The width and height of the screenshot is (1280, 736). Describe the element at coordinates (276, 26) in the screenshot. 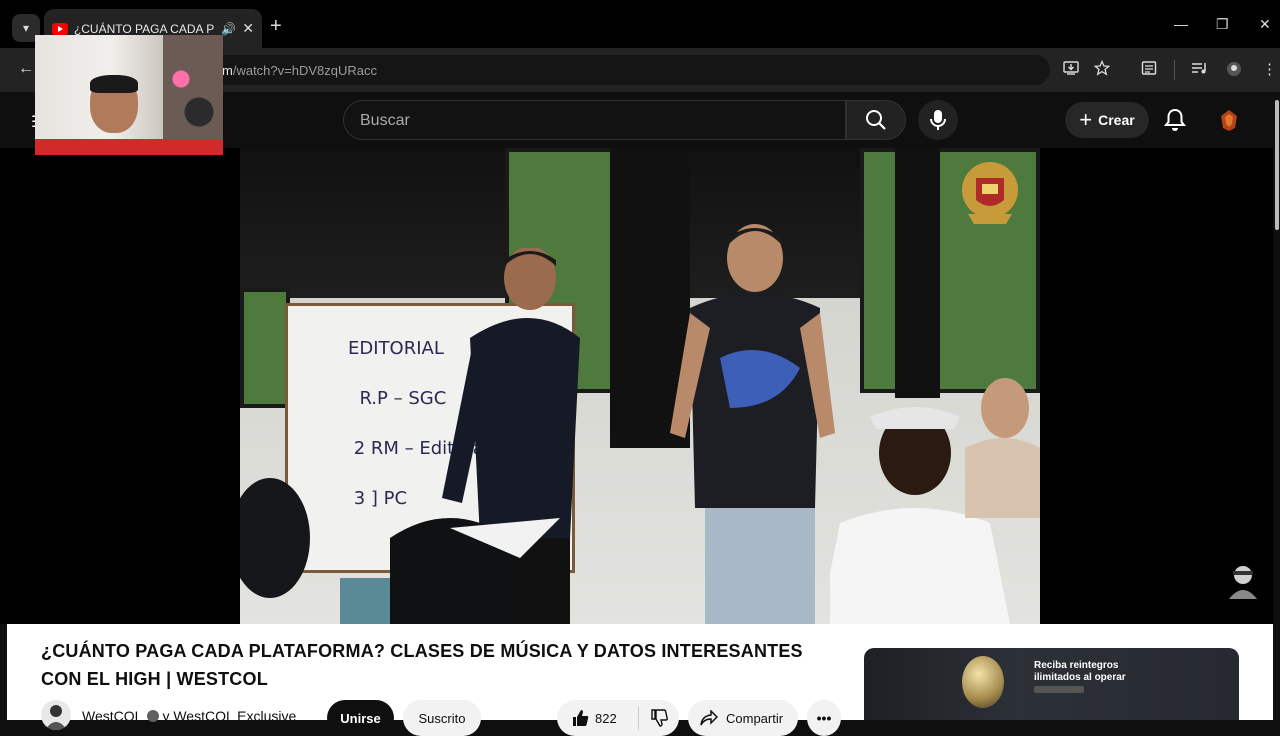

I see `new-tab-button: +` at that location.